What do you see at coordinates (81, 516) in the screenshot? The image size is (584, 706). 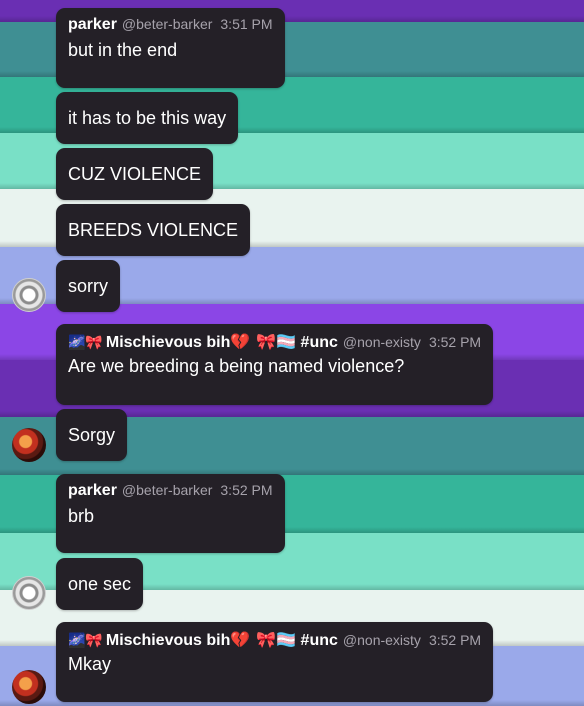 I see `message-text: brb` at bounding box center [81, 516].